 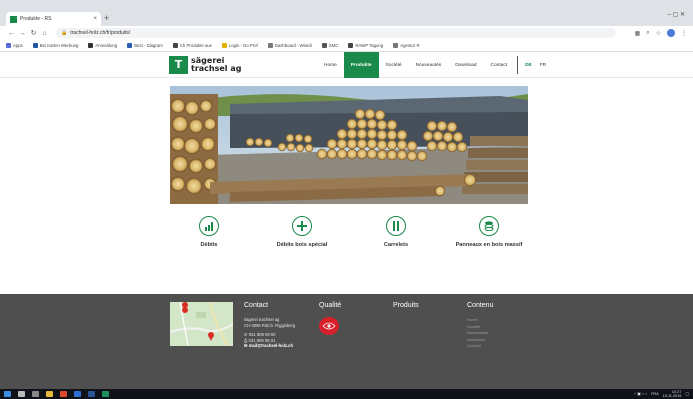 I want to click on tray-icons: ^ ▣ ⌁ ♪, so click(x=640, y=394).